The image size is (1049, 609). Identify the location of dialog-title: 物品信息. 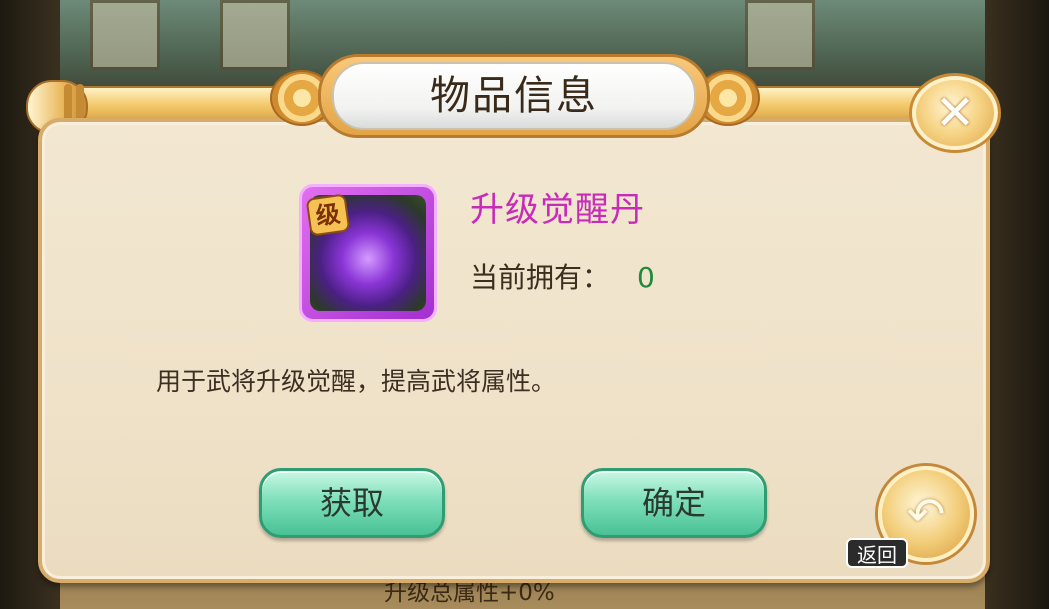
(514, 96).